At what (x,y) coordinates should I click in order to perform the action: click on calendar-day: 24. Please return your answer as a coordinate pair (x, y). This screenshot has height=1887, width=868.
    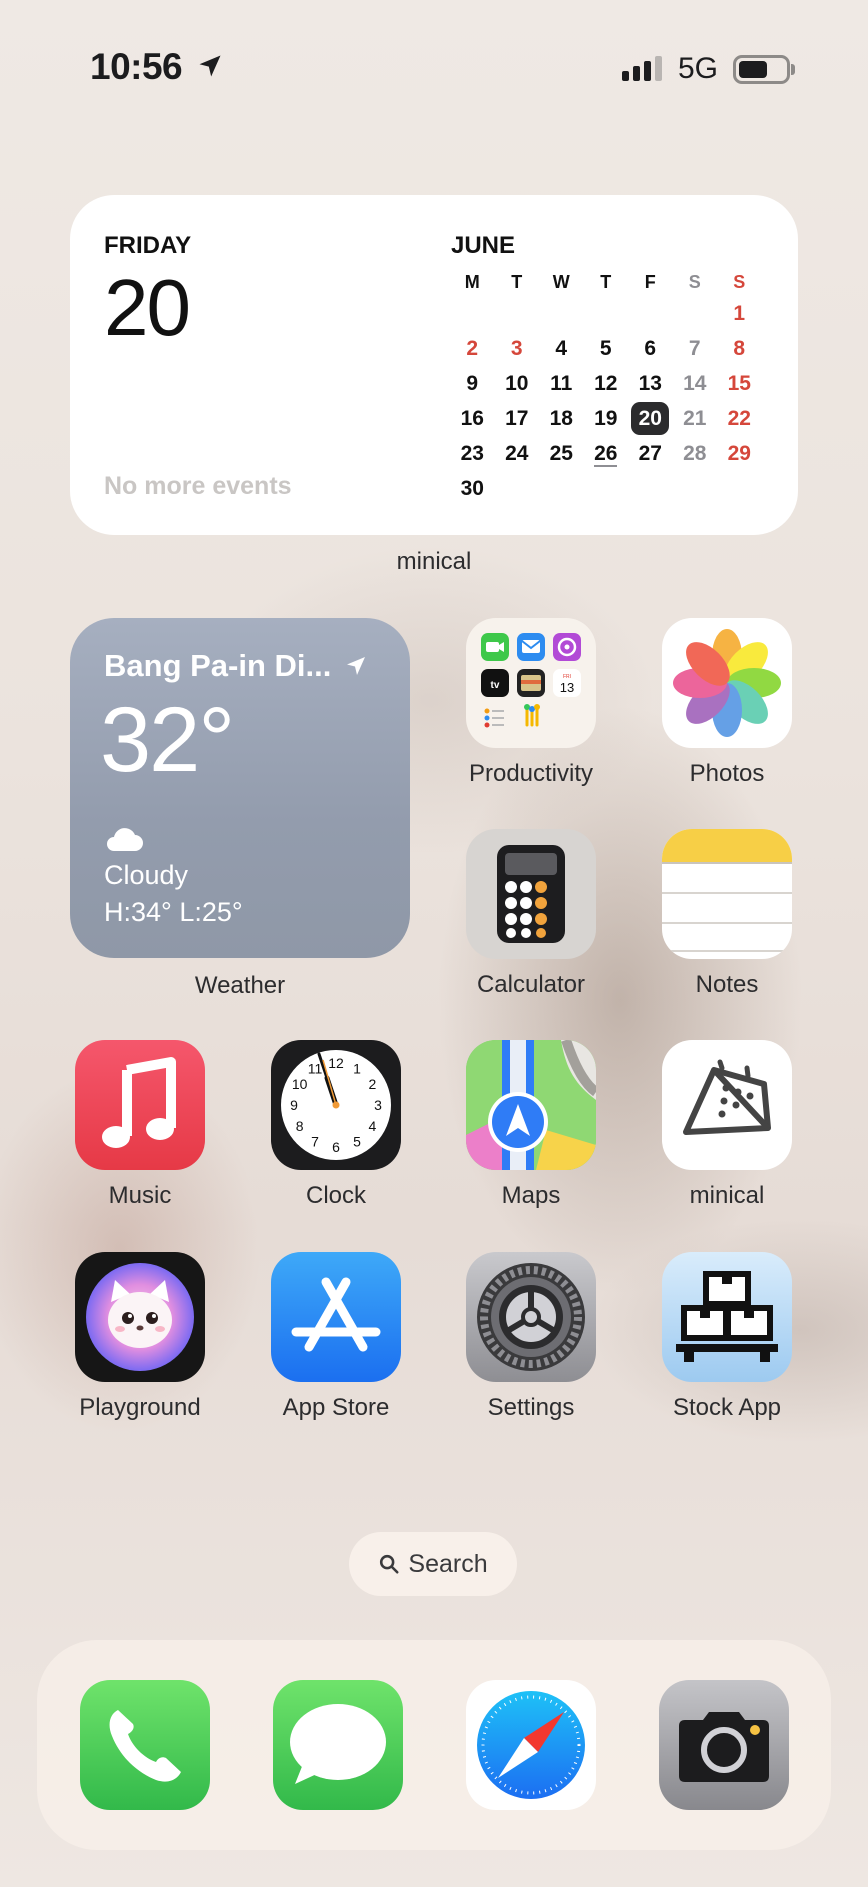
    Looking at the image, I should click on (517, 453).